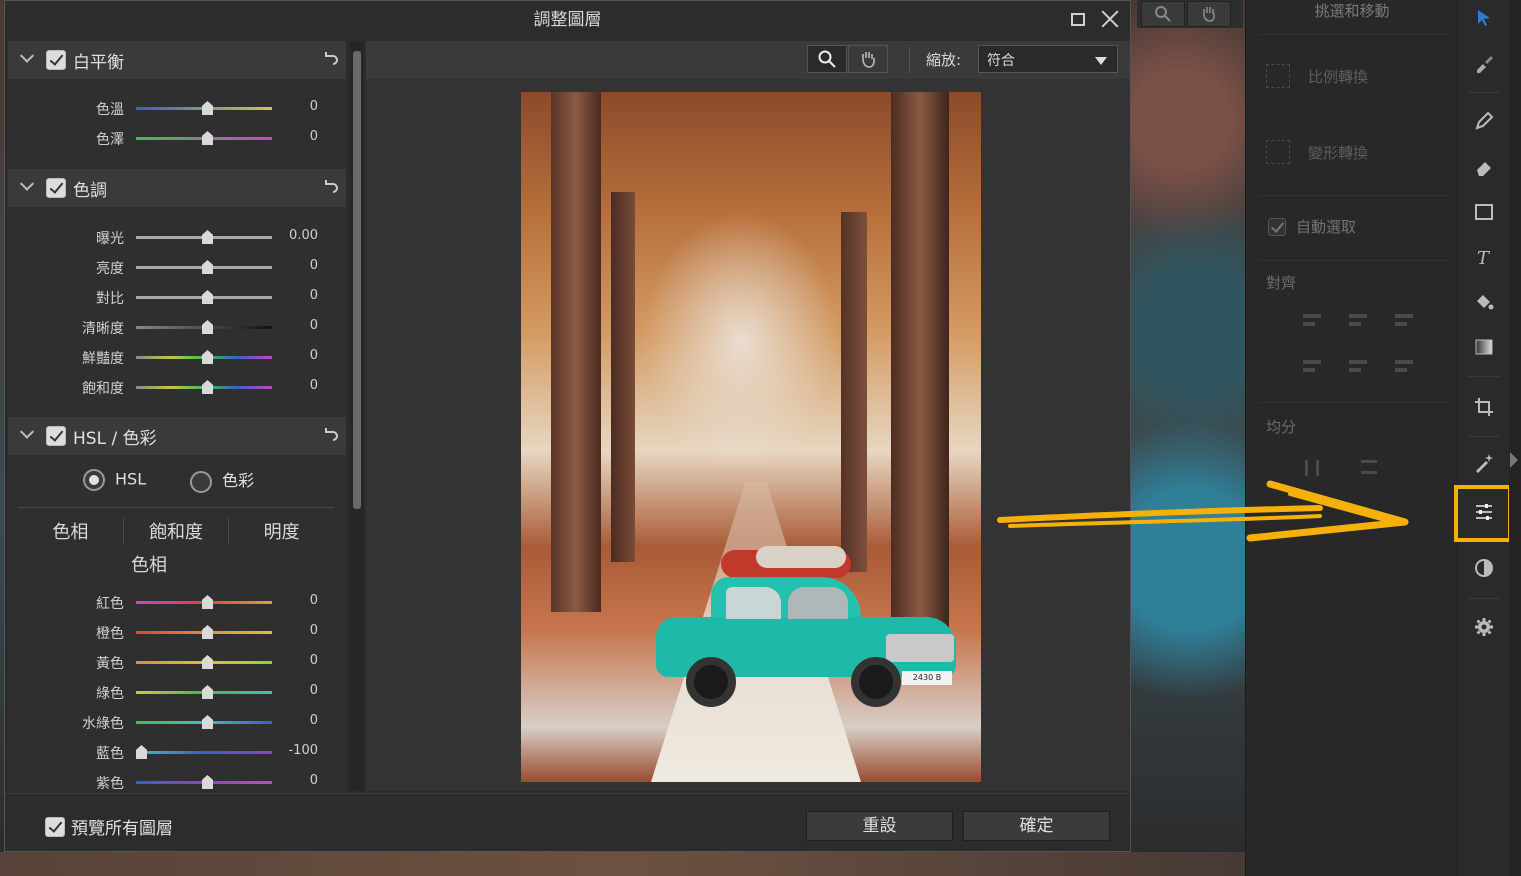 This screenshot has width=1521, height=876. I want to click on proportional-transform-button: 比例轉換, so click(1358, 76).